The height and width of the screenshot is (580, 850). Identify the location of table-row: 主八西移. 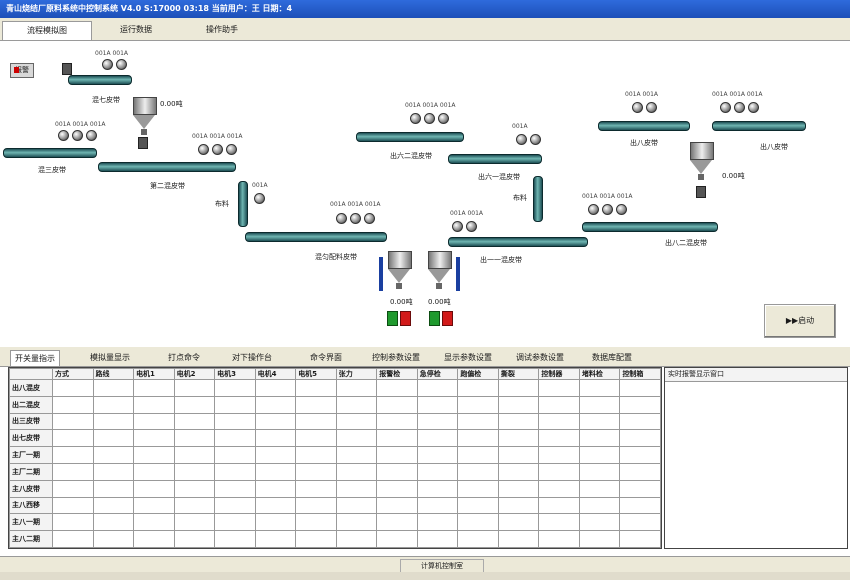
(335, 505).